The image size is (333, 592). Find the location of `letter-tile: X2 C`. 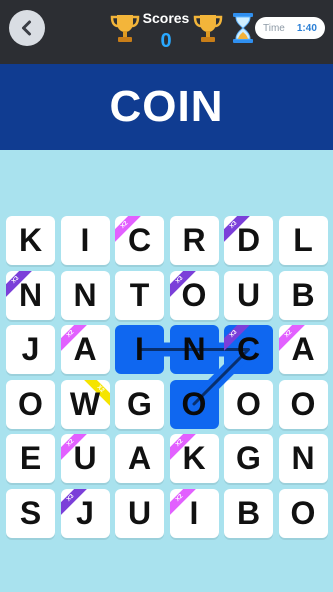

letter-tile: X2 C is located at coordinates (139, 240).